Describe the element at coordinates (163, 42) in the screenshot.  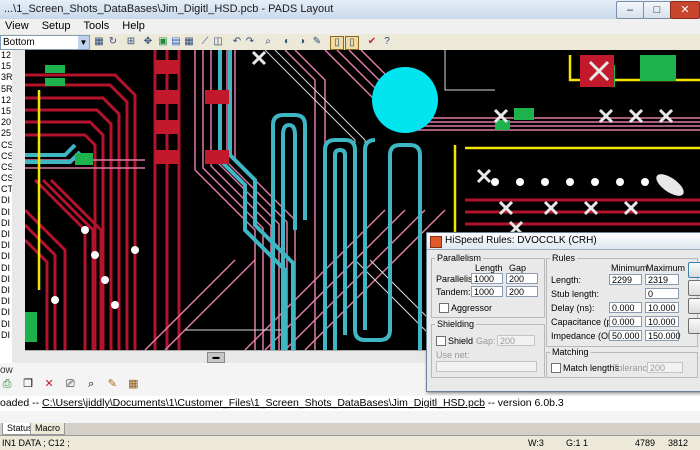
I see `component-icon: ▣` at that location.